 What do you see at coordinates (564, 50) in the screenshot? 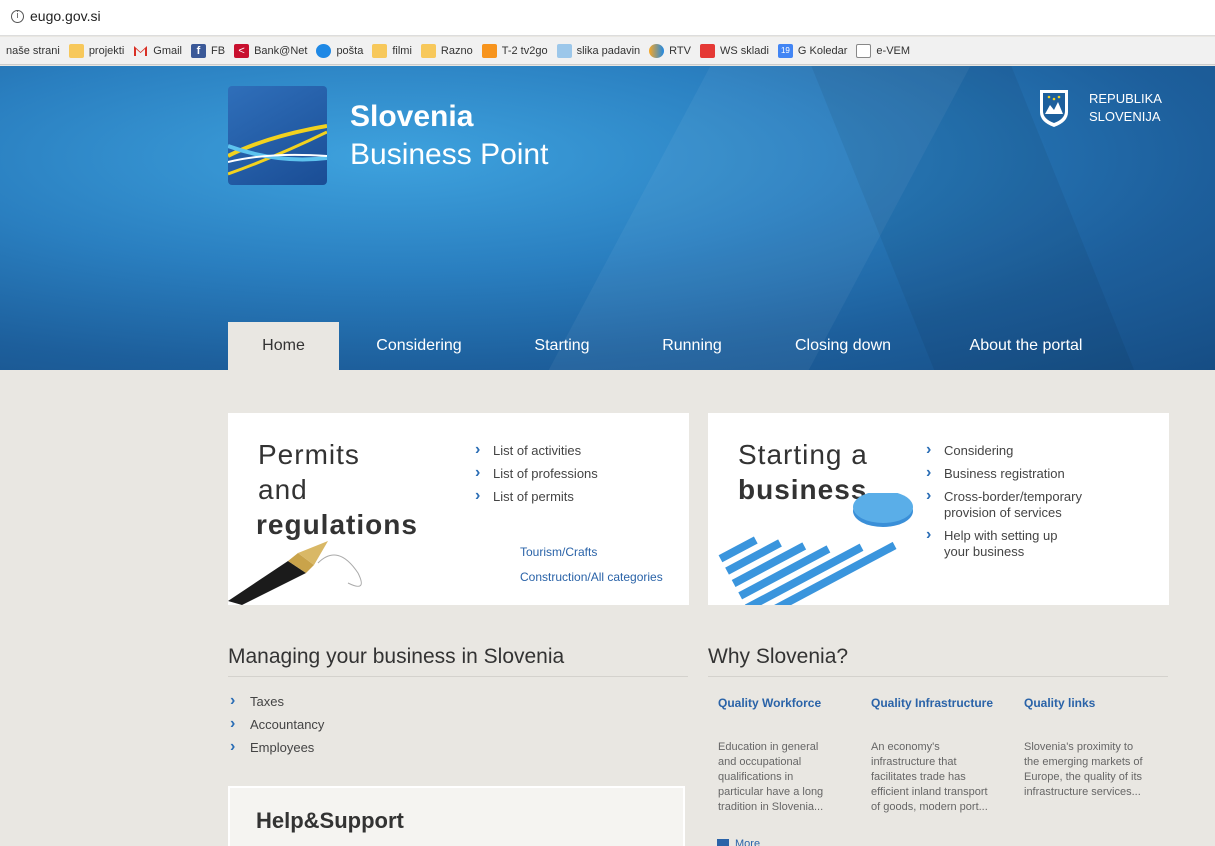
I see `weather-icon` at bounding box center [564, 50].